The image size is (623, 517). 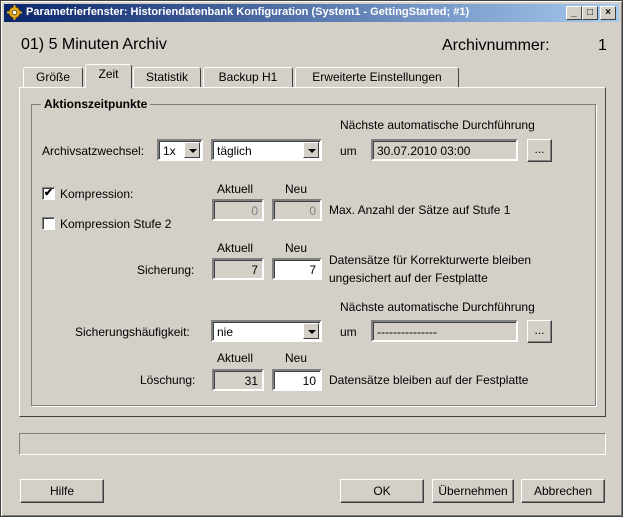 What do you see at coordinates (420, 210) in the screenshot?
I see `kompression-description: Max. Anzahl der Sätze auf Stufe 1` at bounding box center [420, 210].